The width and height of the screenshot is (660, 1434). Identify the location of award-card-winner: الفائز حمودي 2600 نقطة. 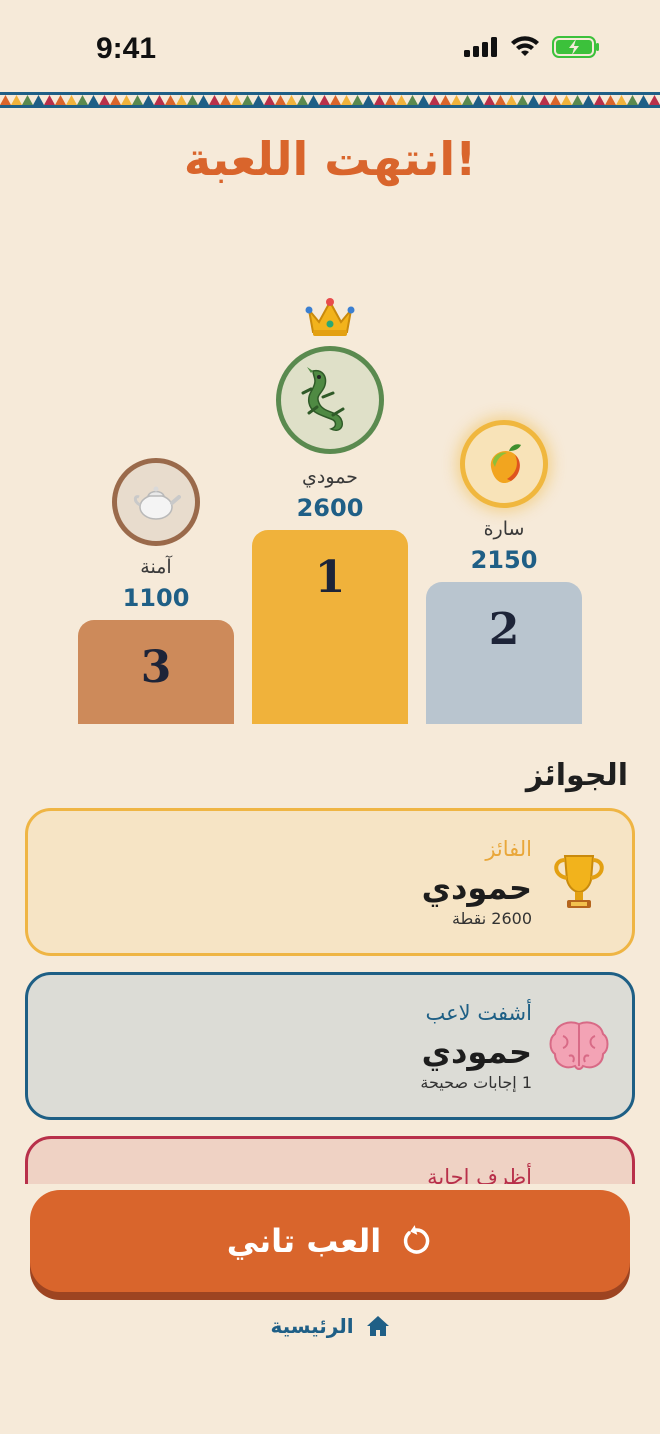
(330, 882).